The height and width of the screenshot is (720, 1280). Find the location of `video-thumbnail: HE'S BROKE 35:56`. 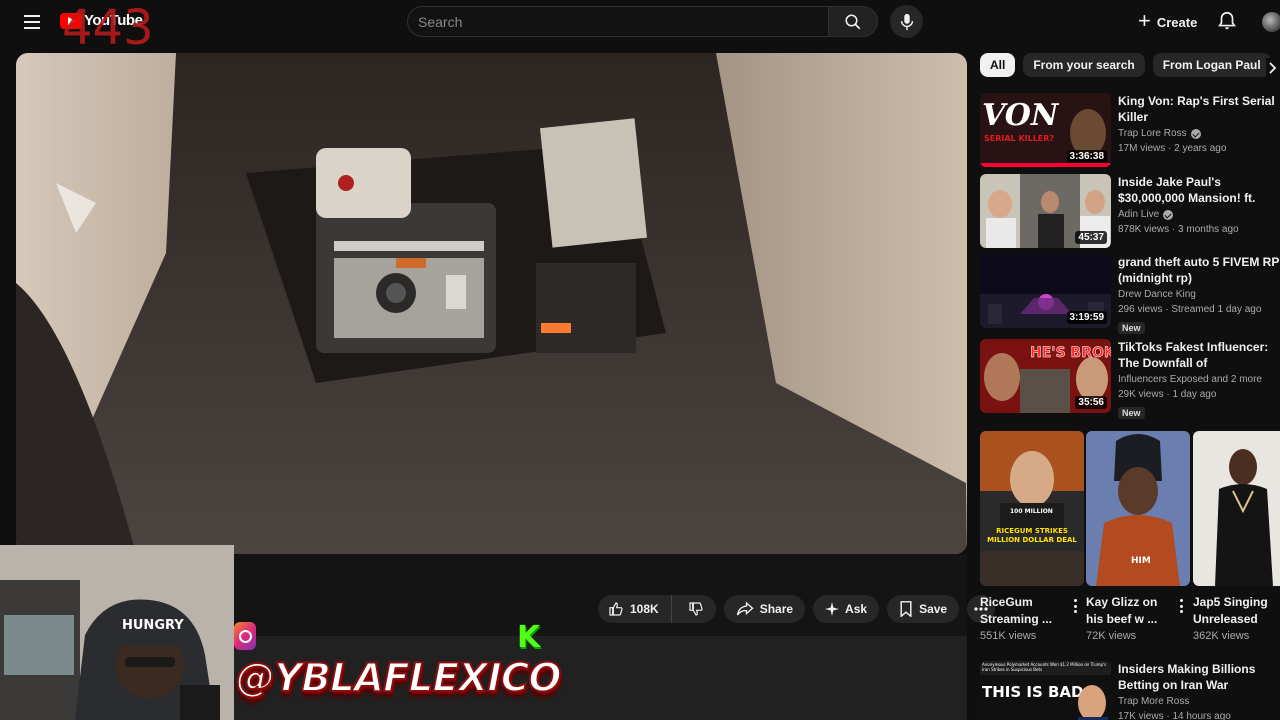

video-thumbnail: HE'S BROKE 35:56 is located at coordinates (1045, 376).